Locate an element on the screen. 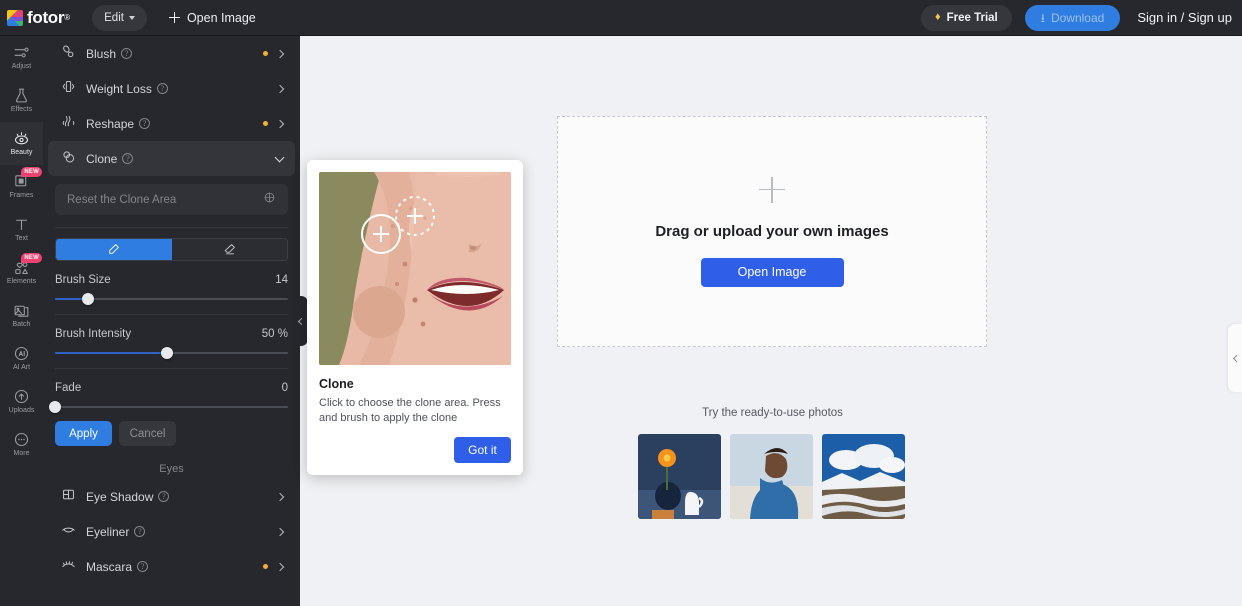 This screenshot has width=1242, height=606. edit-menu-button: Edit is located at coordinates (119, 17).